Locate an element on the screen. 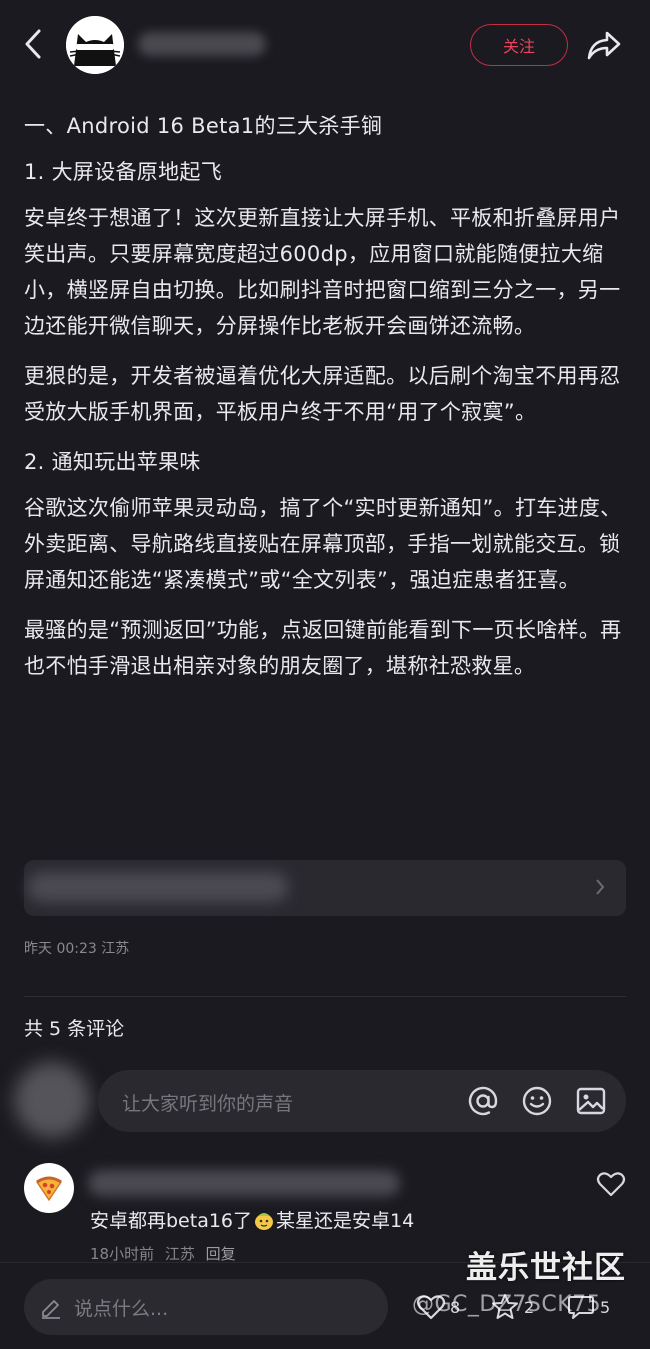  pizza-icon is located at coordinates (49, 1188).